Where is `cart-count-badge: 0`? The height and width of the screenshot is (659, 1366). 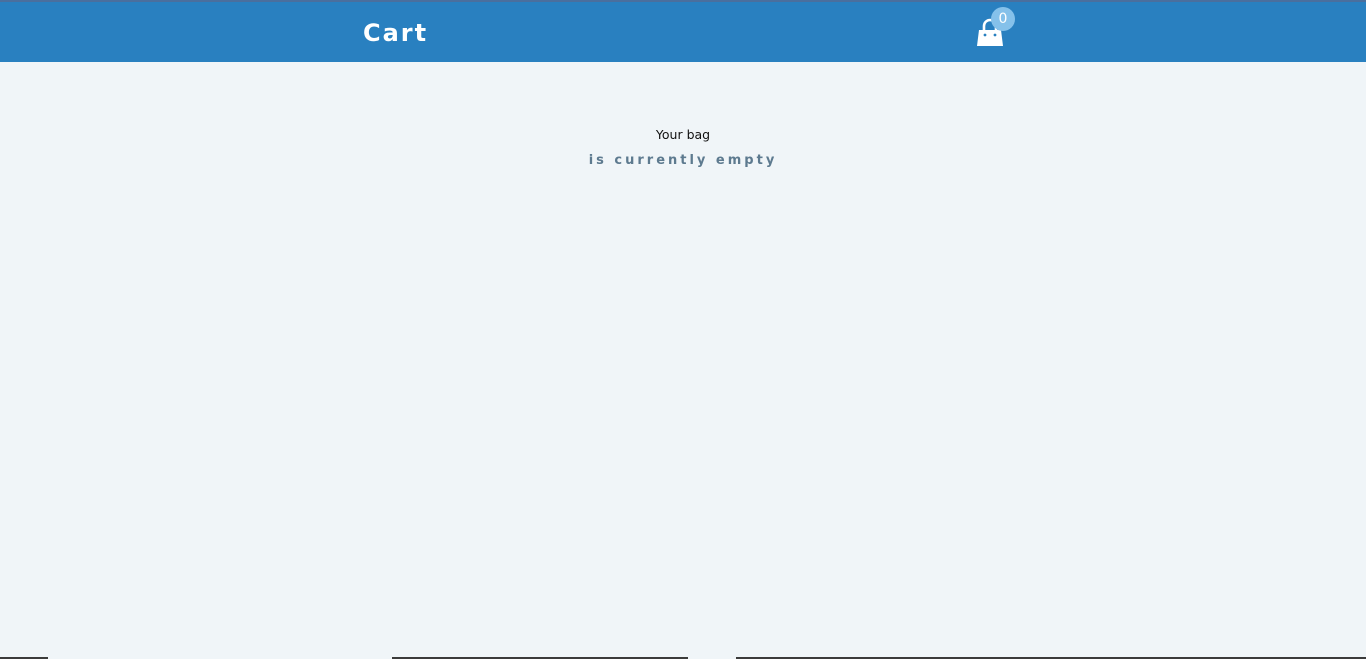
cart-count-badge: 0 is located at coordinates (1003, 19).